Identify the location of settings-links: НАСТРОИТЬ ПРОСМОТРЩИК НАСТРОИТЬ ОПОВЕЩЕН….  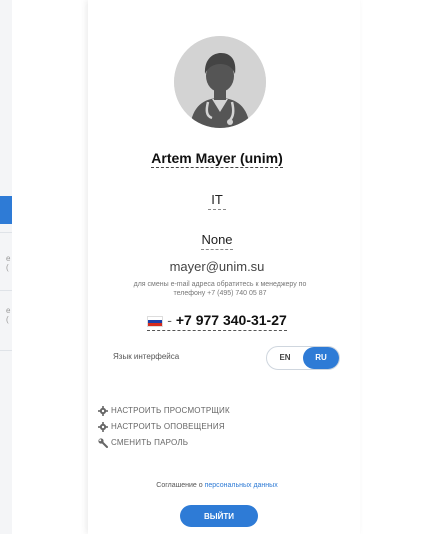
(164, 428).